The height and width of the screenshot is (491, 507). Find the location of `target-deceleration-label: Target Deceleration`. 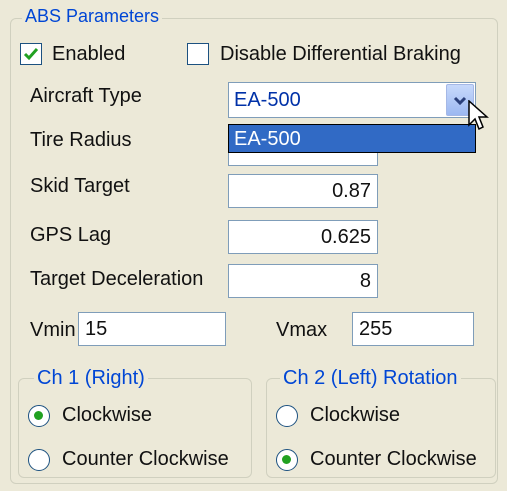

target-deceleration-label: Target Deceleration is located at coordinates (117, 279).